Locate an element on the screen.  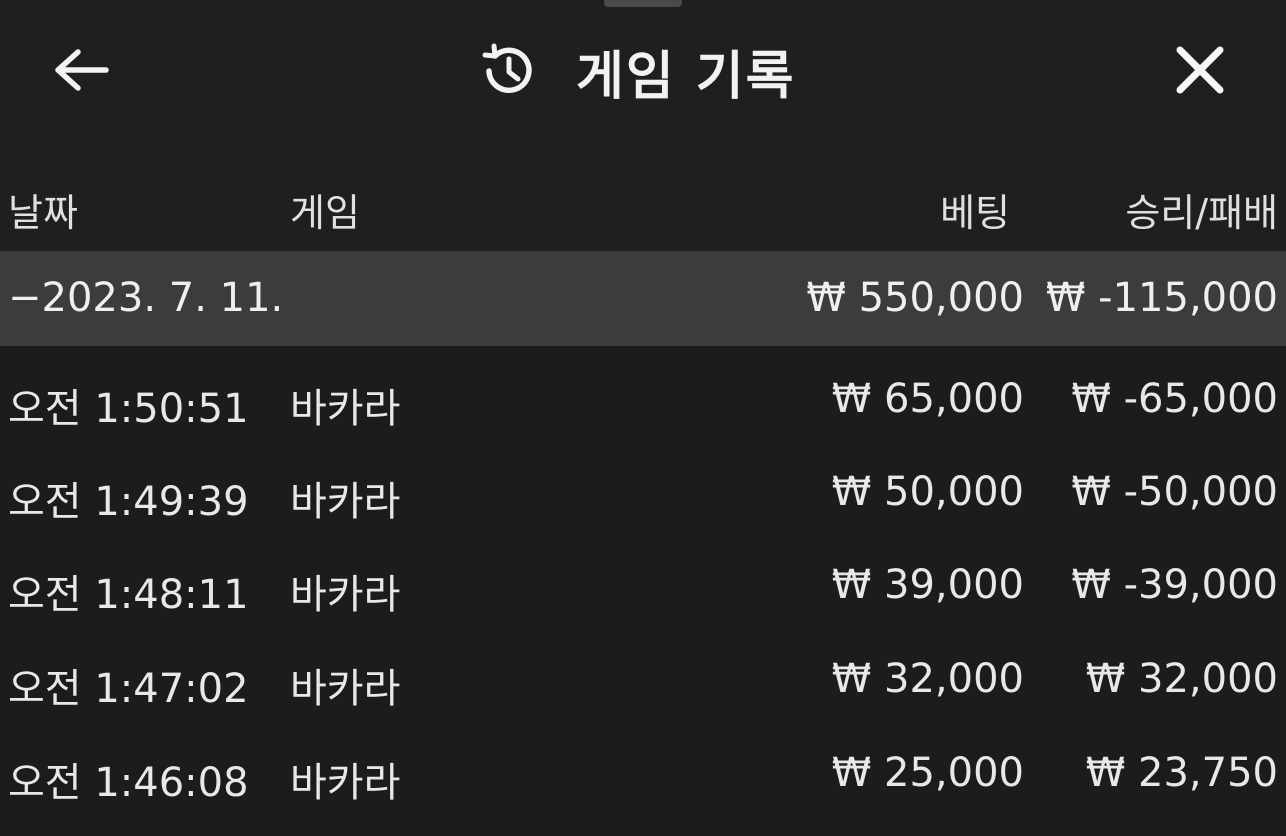
page-title: 게임 기록 is located at coordinates (686, 76).